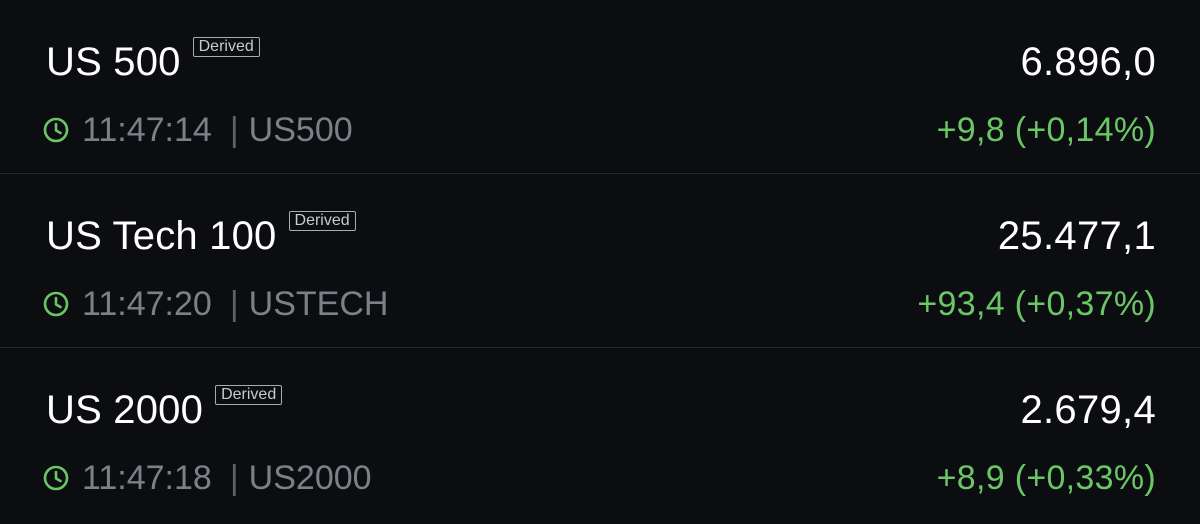 Image resolution: width=1200 pixels, height=524 pixels. I want to click on instrument-price: 6.896,0, so click(1088, 62).